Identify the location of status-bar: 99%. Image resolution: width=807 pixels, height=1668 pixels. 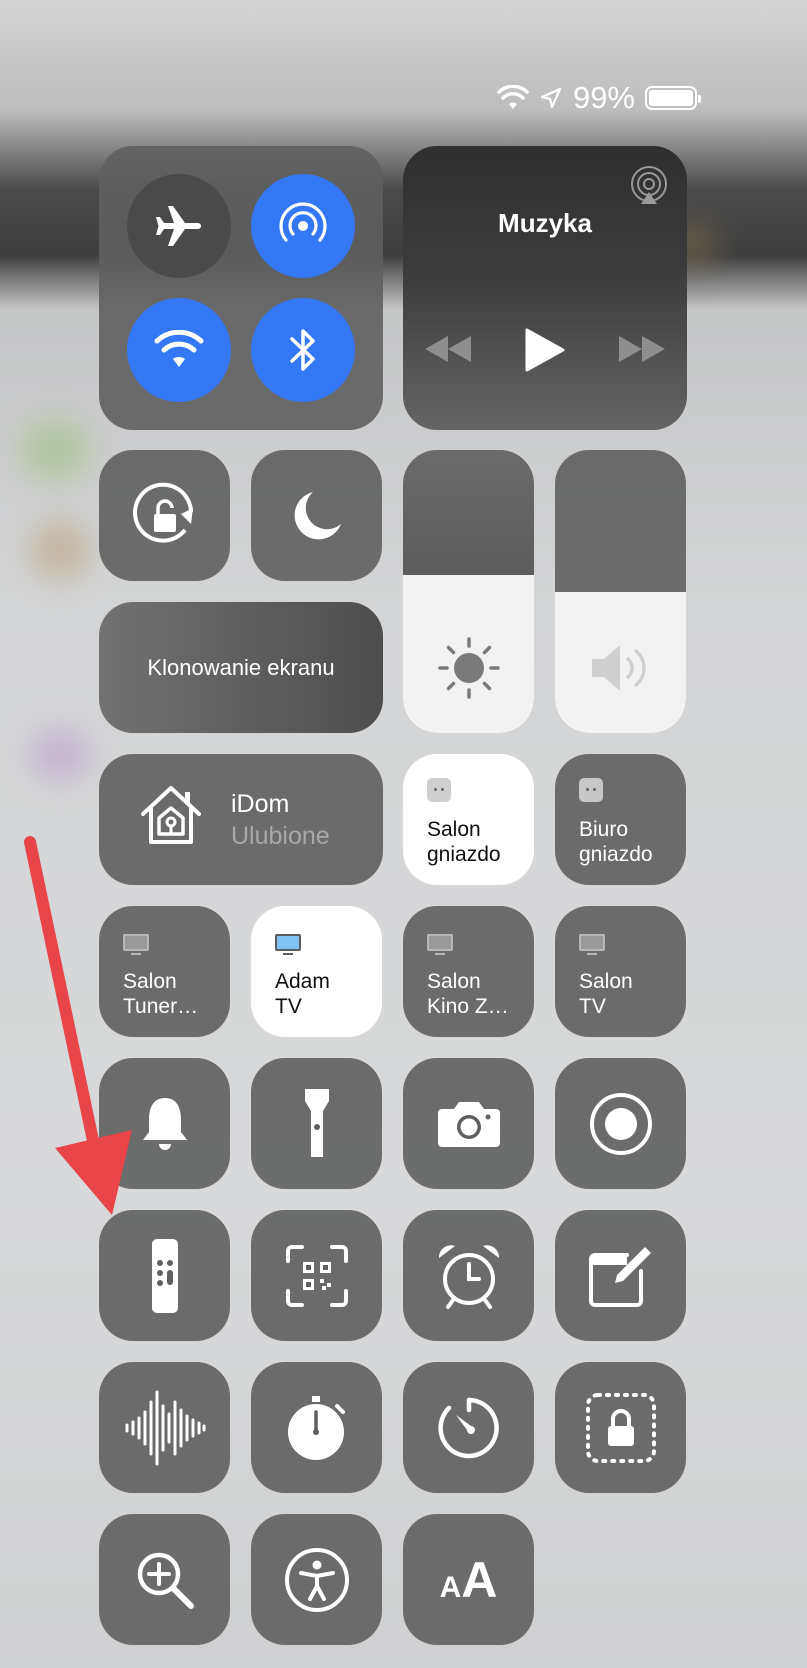
(599, 98).